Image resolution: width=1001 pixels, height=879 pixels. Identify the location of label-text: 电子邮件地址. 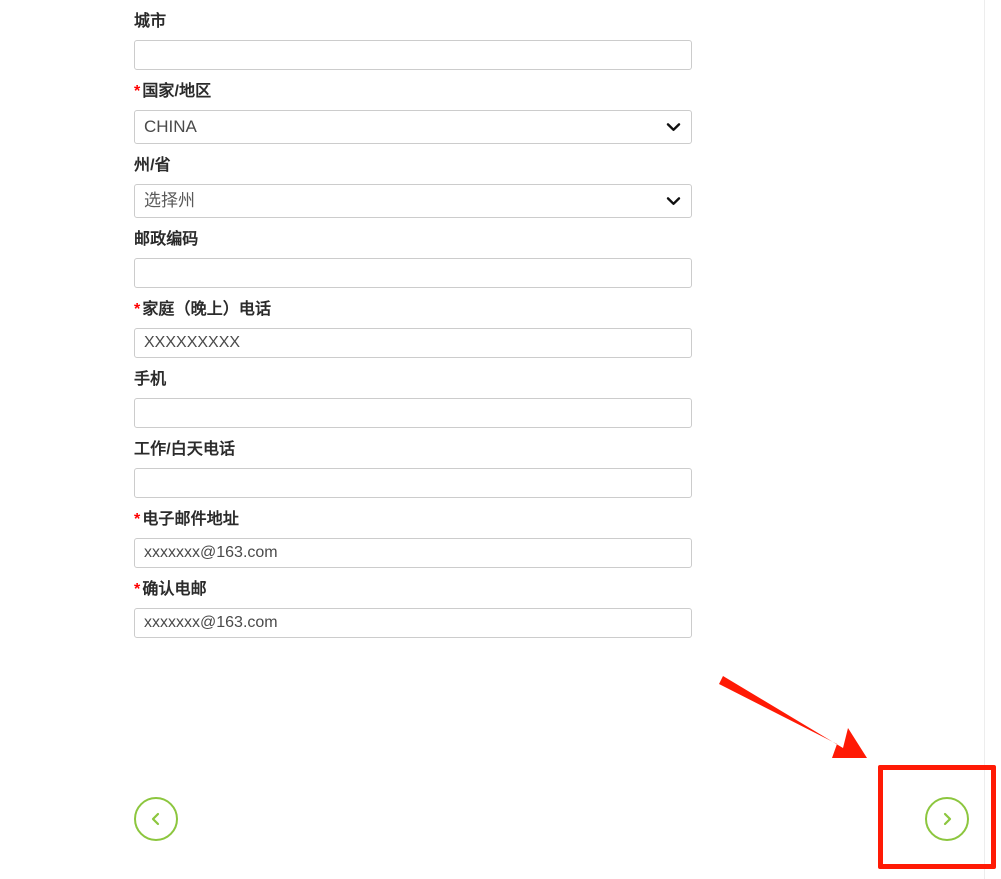
(190, 519).